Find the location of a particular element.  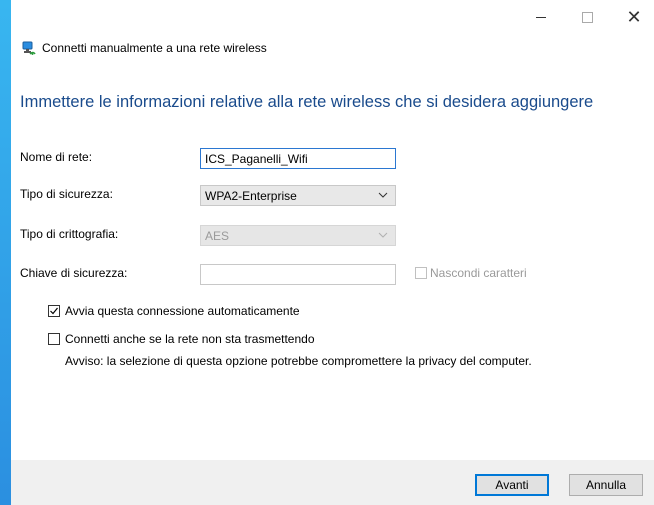

encryption-type-select: AES is located at coordinates (298, 235).